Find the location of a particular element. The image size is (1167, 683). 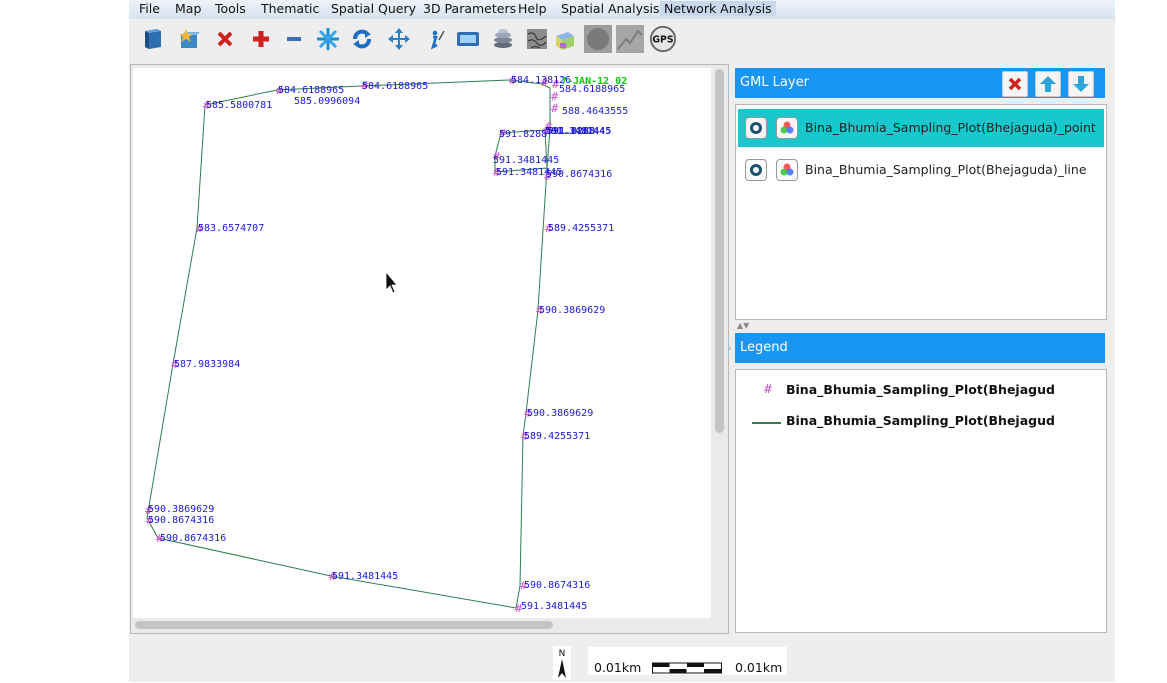

legend-header: Legend is located at coordinates (920, 348).